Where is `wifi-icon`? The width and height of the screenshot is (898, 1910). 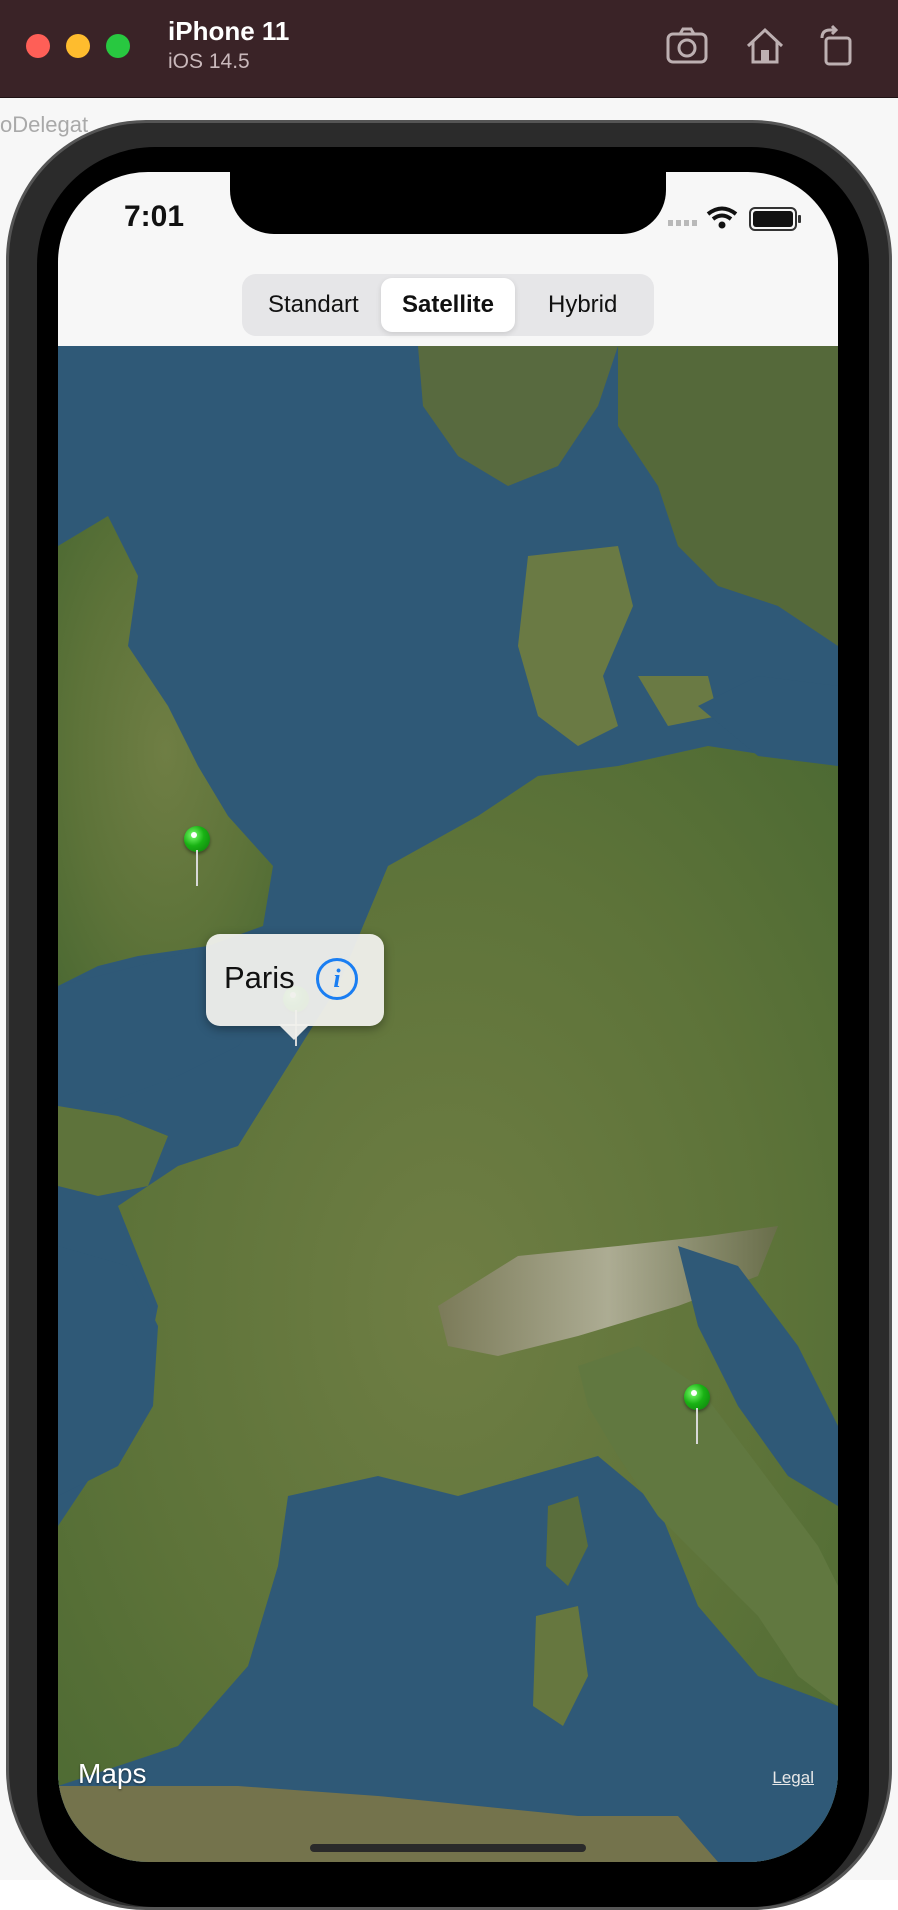
wifi-icon is located at coordinates (722, 217).